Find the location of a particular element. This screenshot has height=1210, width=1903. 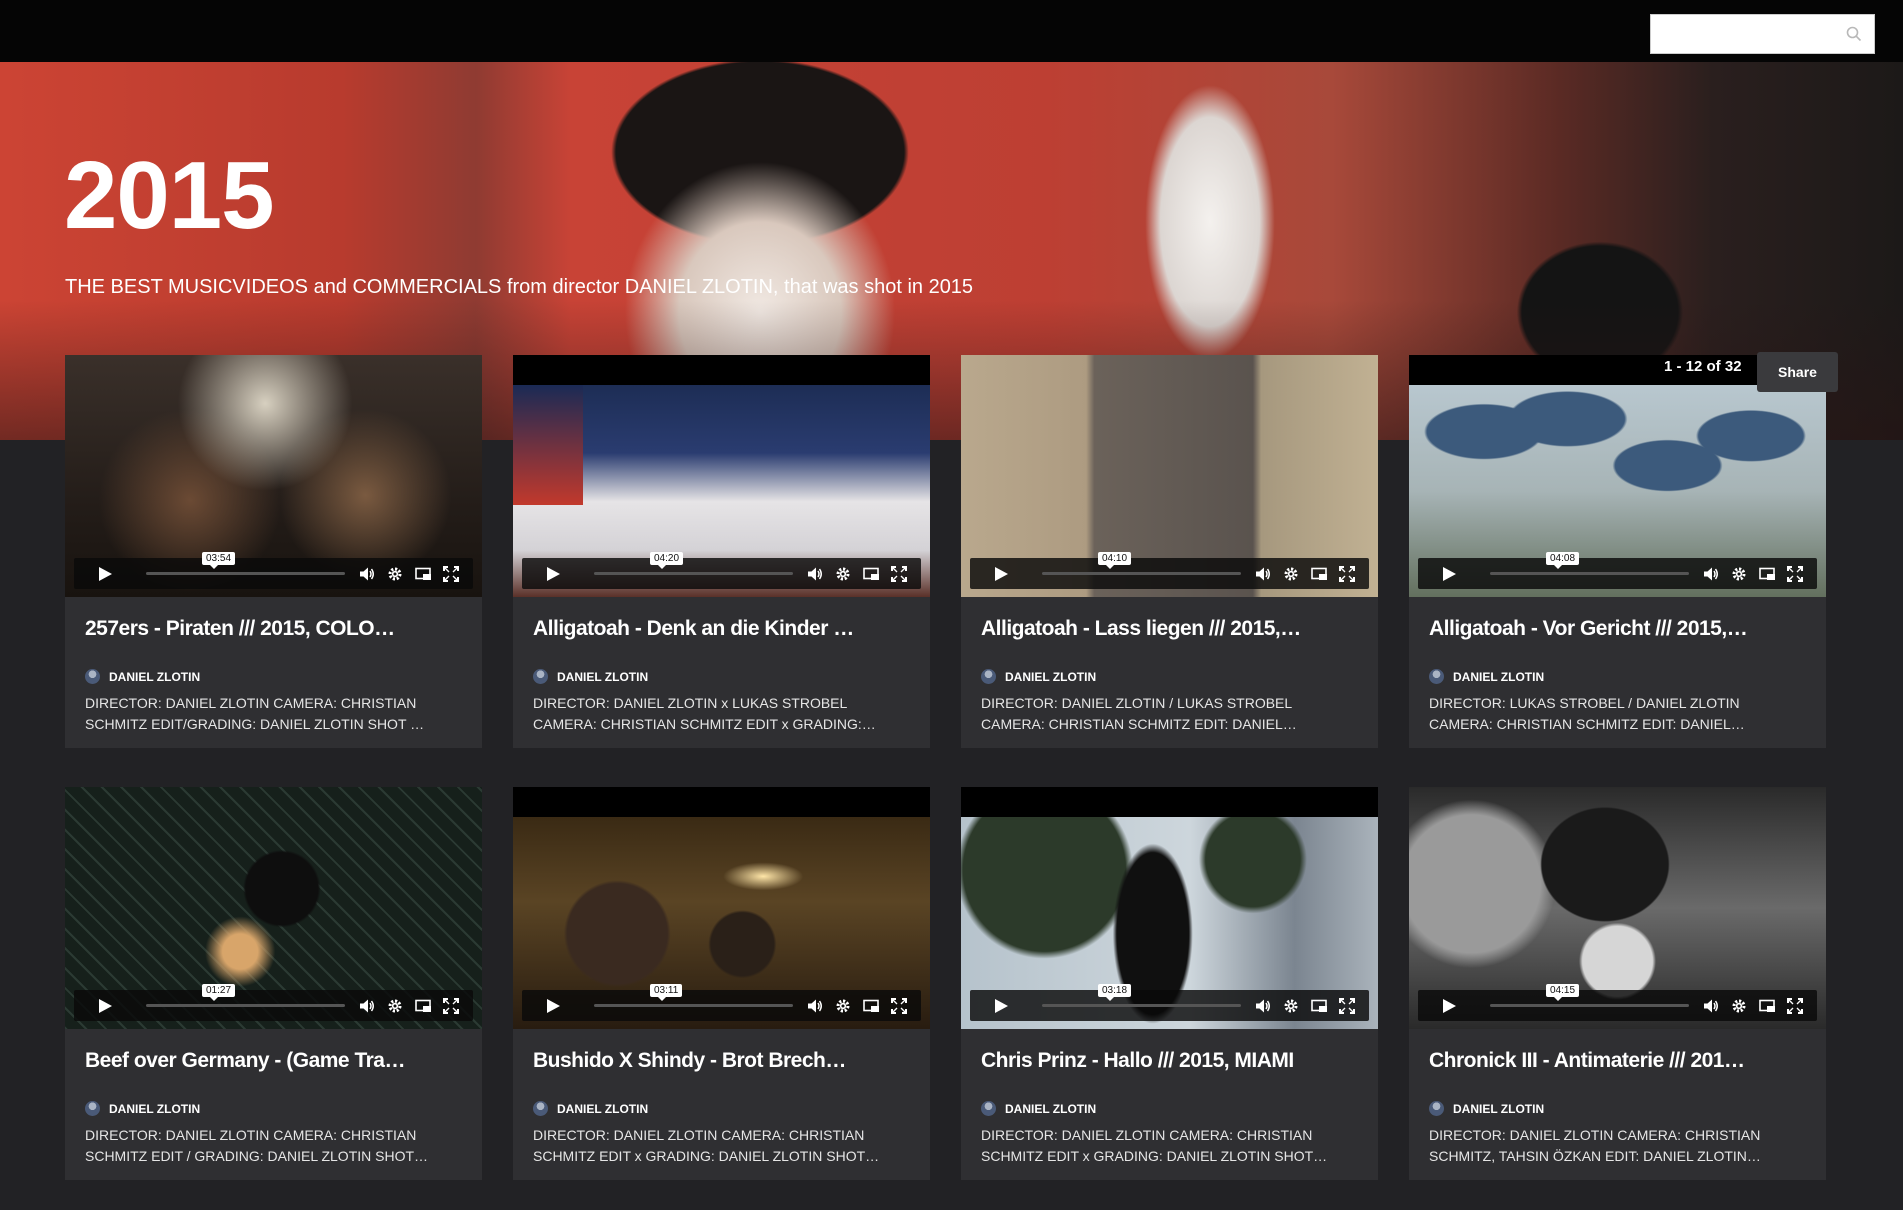

share-button: Share is located at coordinates (1797, 372).